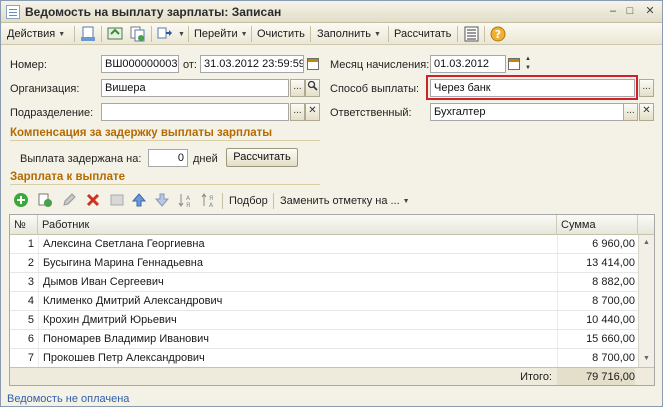 This screenshot has height=407, width=663. Describe the element at coordinates (324, 339) in the screenshot. I see `table-row: 6 Пономарев Владимир Иванович 15 660,00` at that location.